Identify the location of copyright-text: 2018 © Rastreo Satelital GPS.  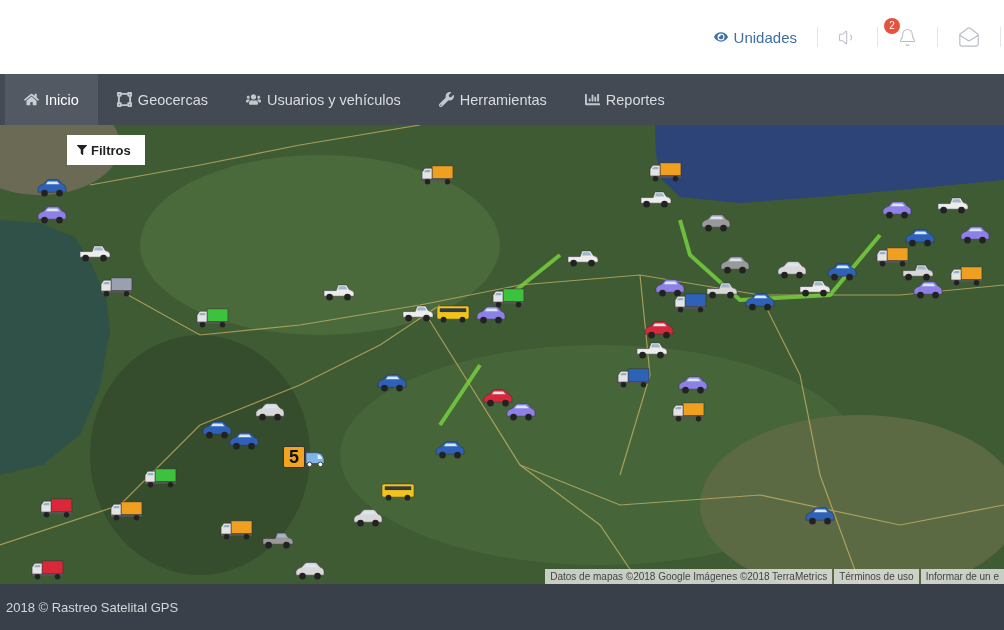
(92, 607).